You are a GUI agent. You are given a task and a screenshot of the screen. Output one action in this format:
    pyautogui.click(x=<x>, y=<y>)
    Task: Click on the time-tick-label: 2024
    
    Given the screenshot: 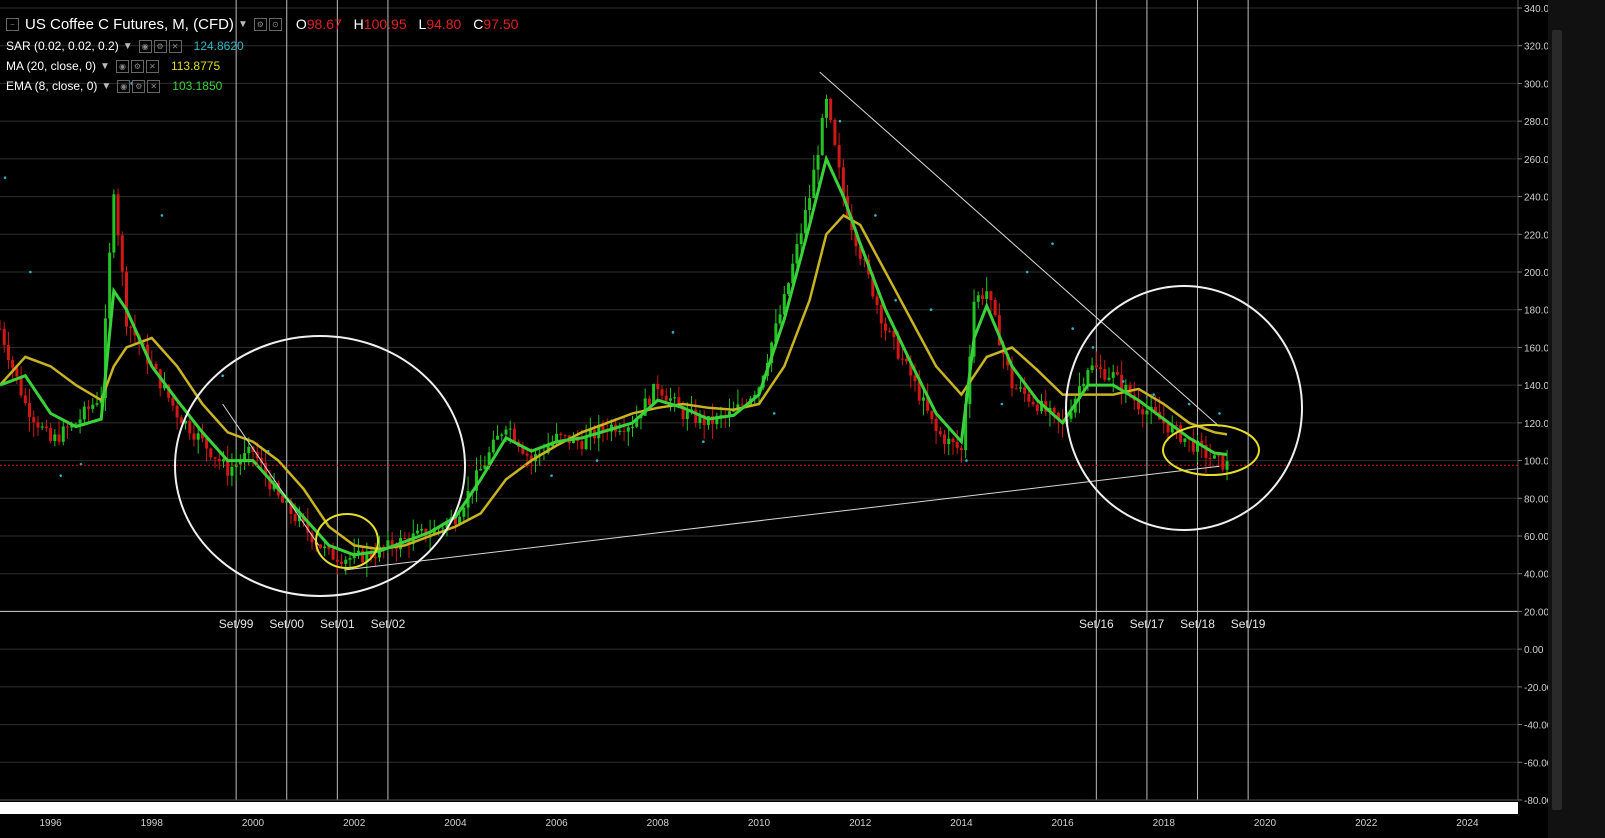 What is the action you would take?
    pyautogui.click(x=1467, y=823)
    